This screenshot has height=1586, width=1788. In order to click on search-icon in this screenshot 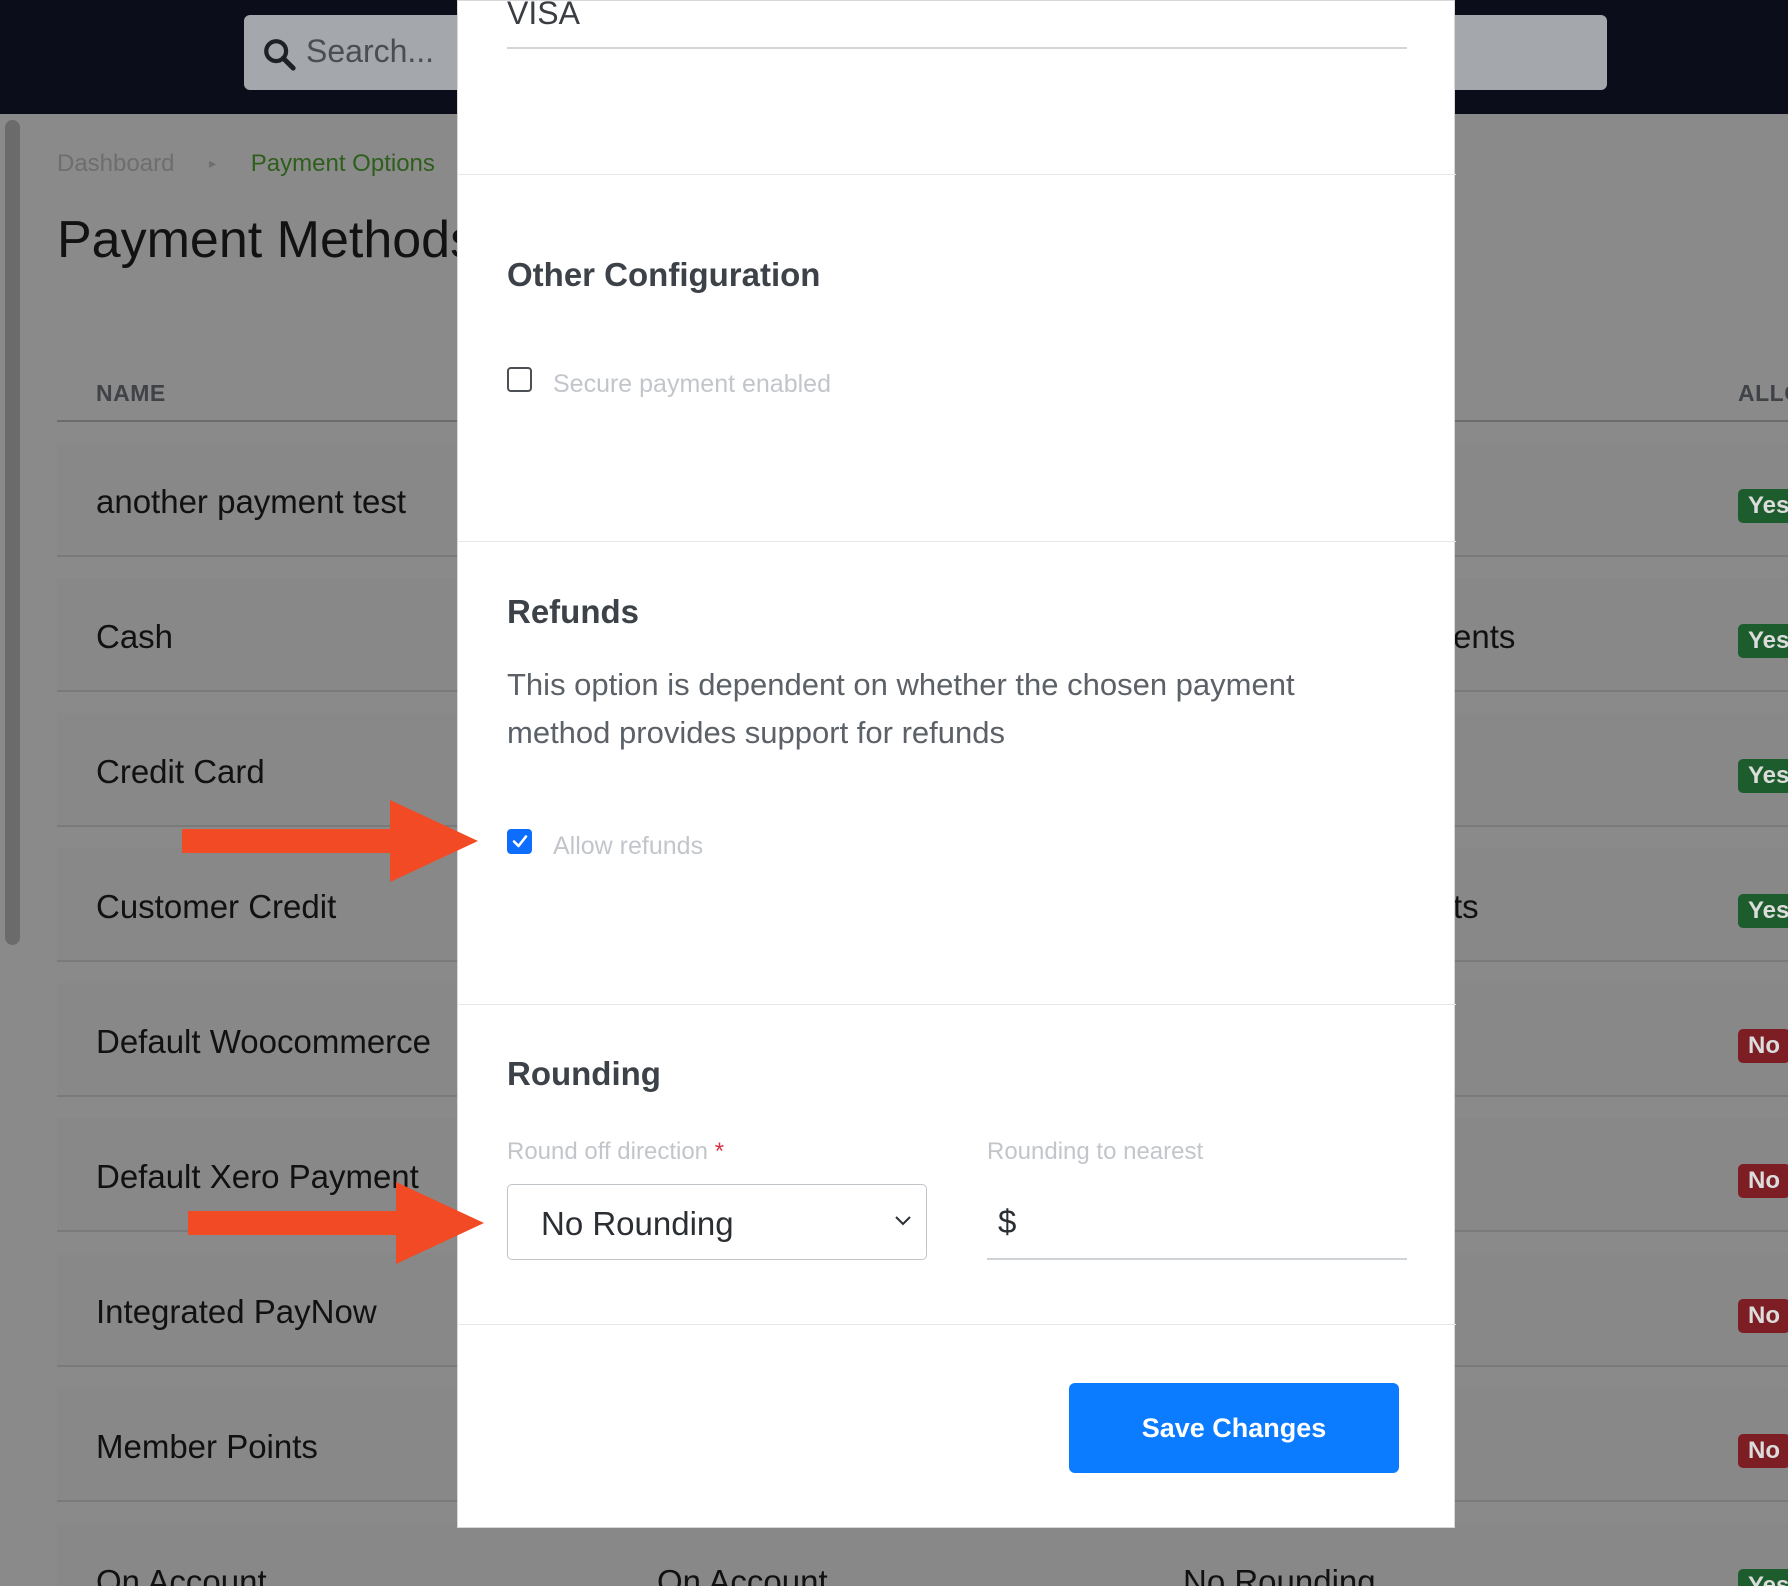, I will do `click(280, 55)`.